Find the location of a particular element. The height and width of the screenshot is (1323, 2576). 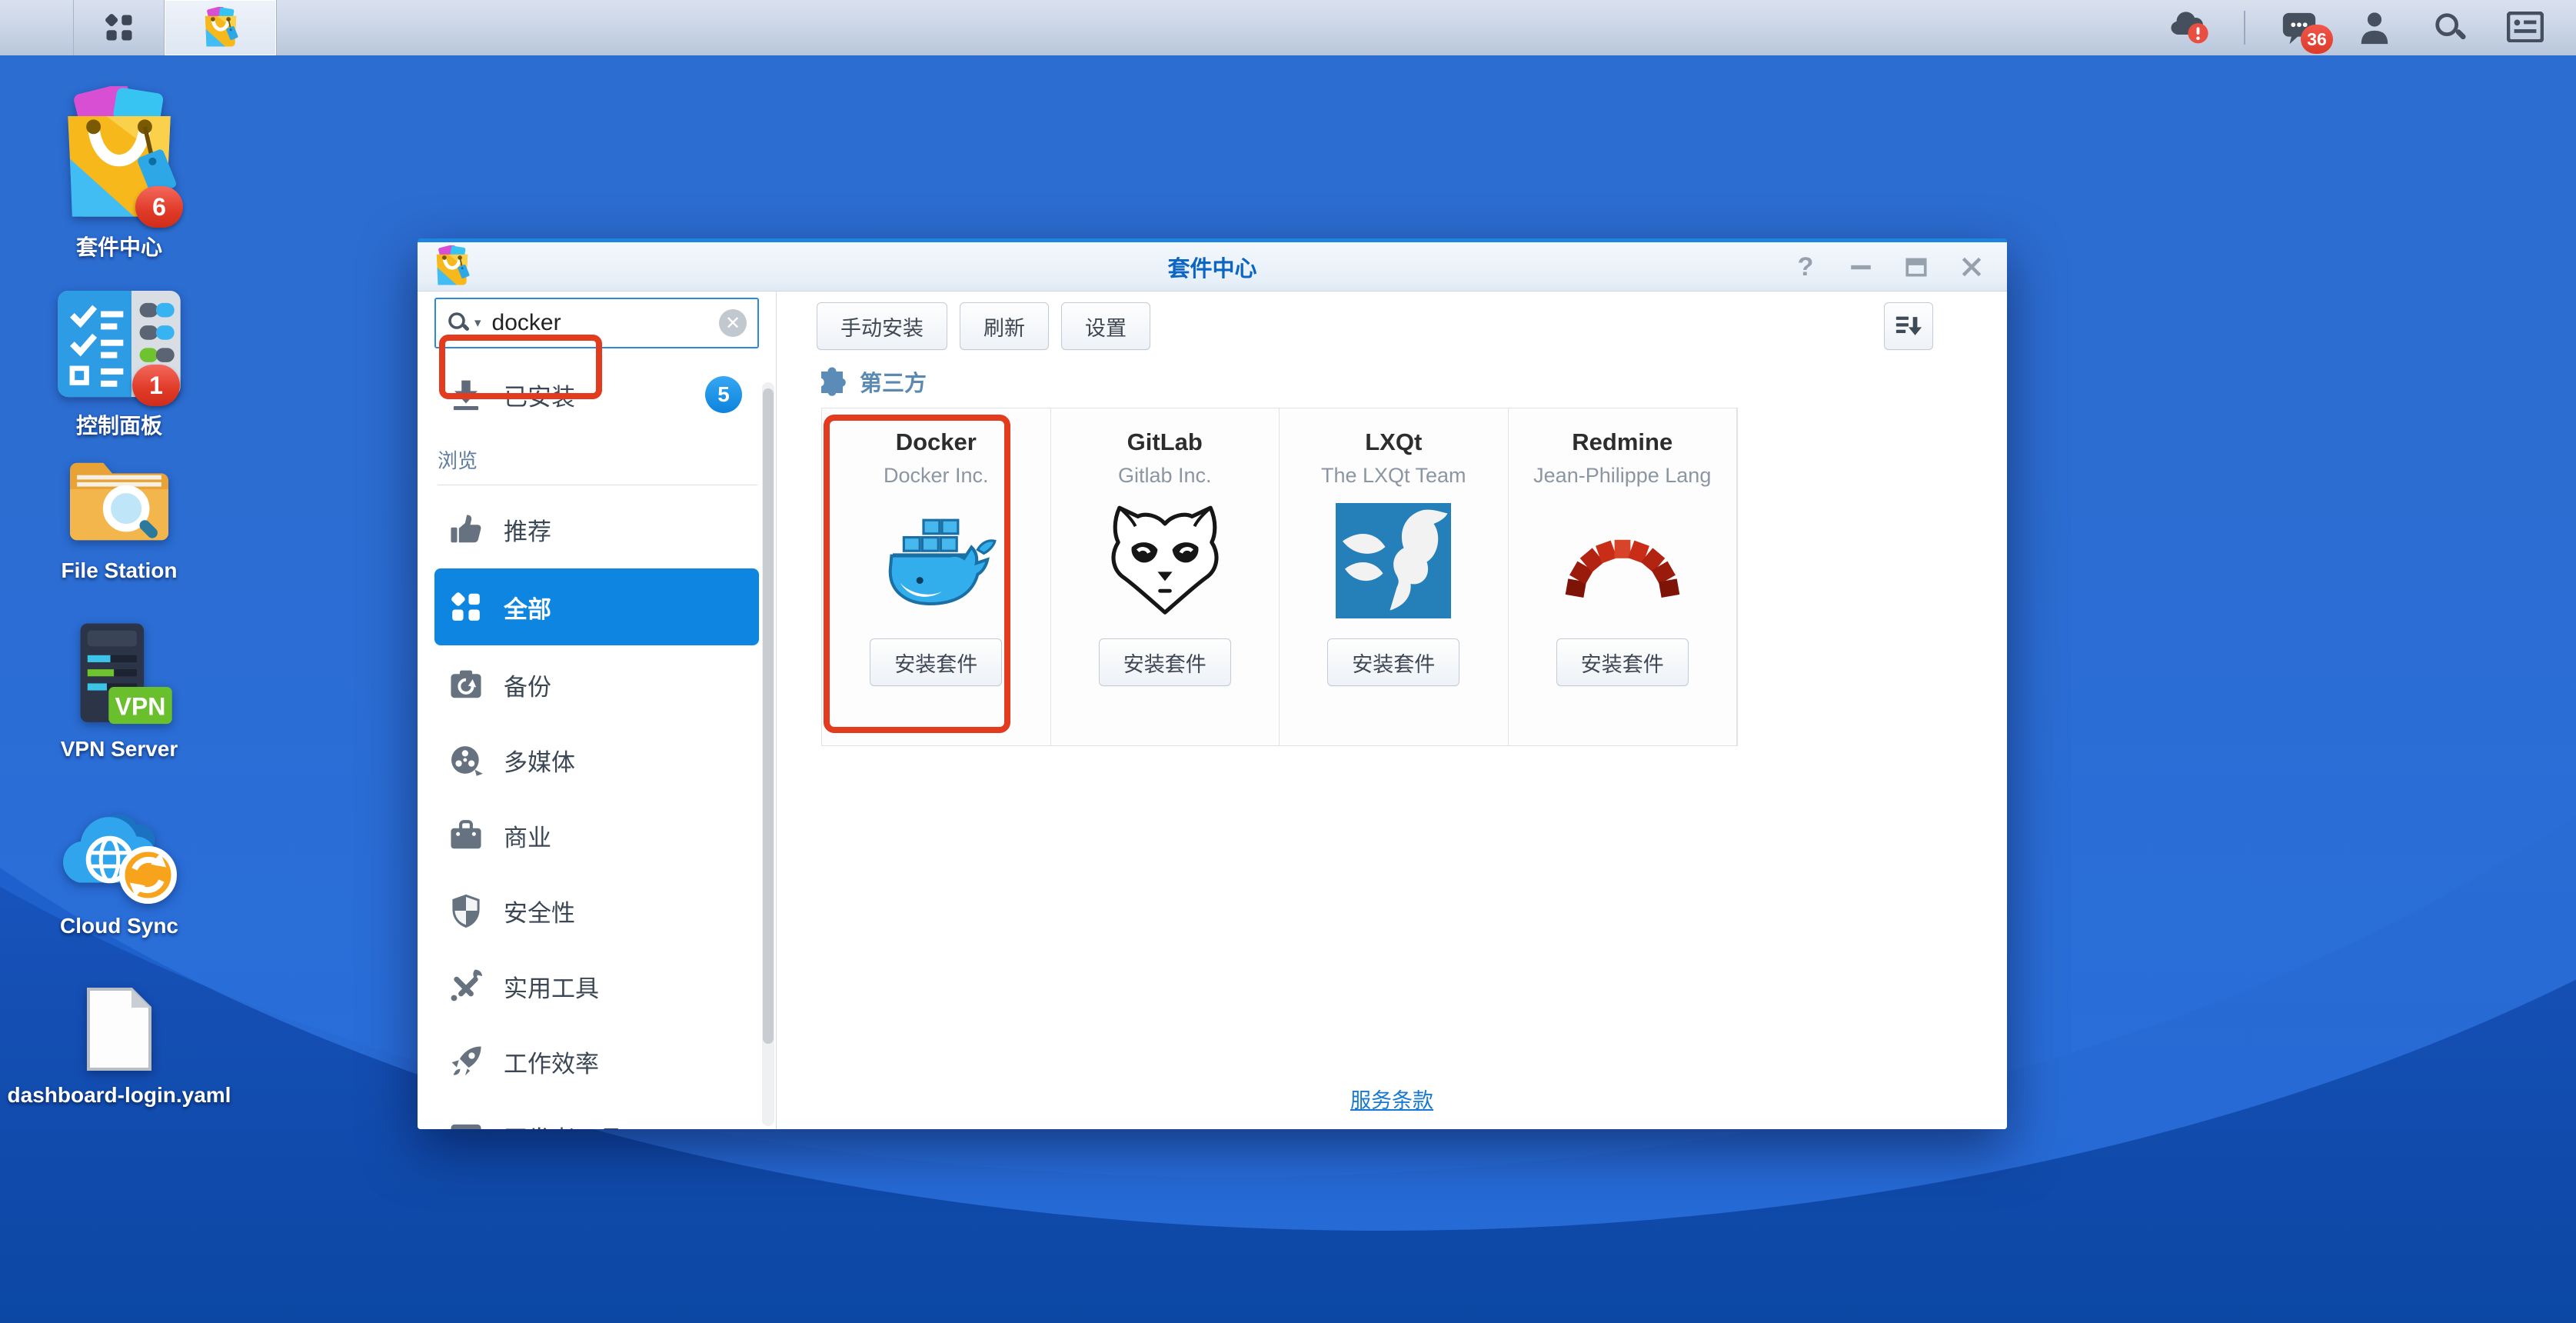

notification-badge: 6 is located at coordinates (159, 207).